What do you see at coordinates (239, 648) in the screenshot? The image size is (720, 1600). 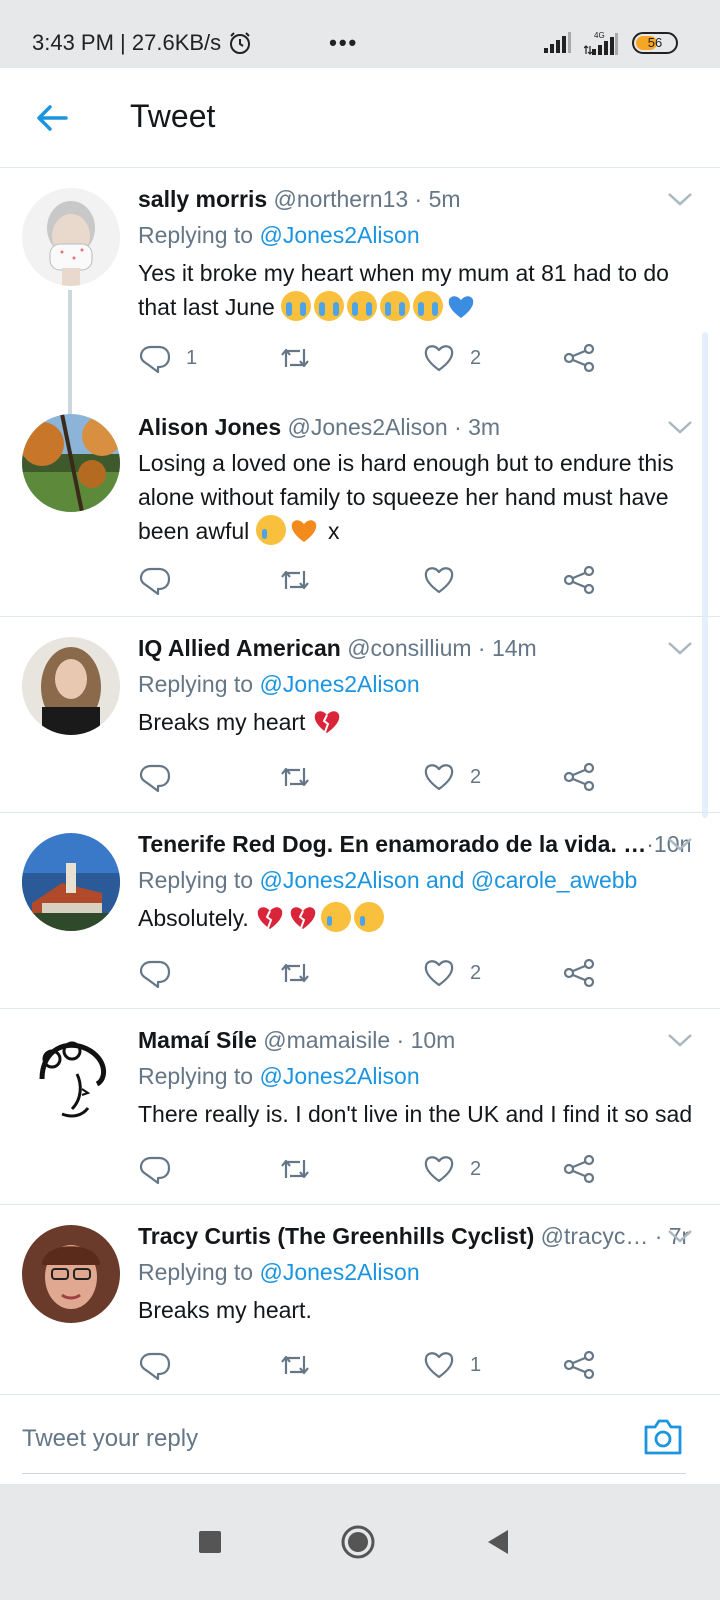 I see `author-name: IQ Allied American` at bounding box center [239, 648].